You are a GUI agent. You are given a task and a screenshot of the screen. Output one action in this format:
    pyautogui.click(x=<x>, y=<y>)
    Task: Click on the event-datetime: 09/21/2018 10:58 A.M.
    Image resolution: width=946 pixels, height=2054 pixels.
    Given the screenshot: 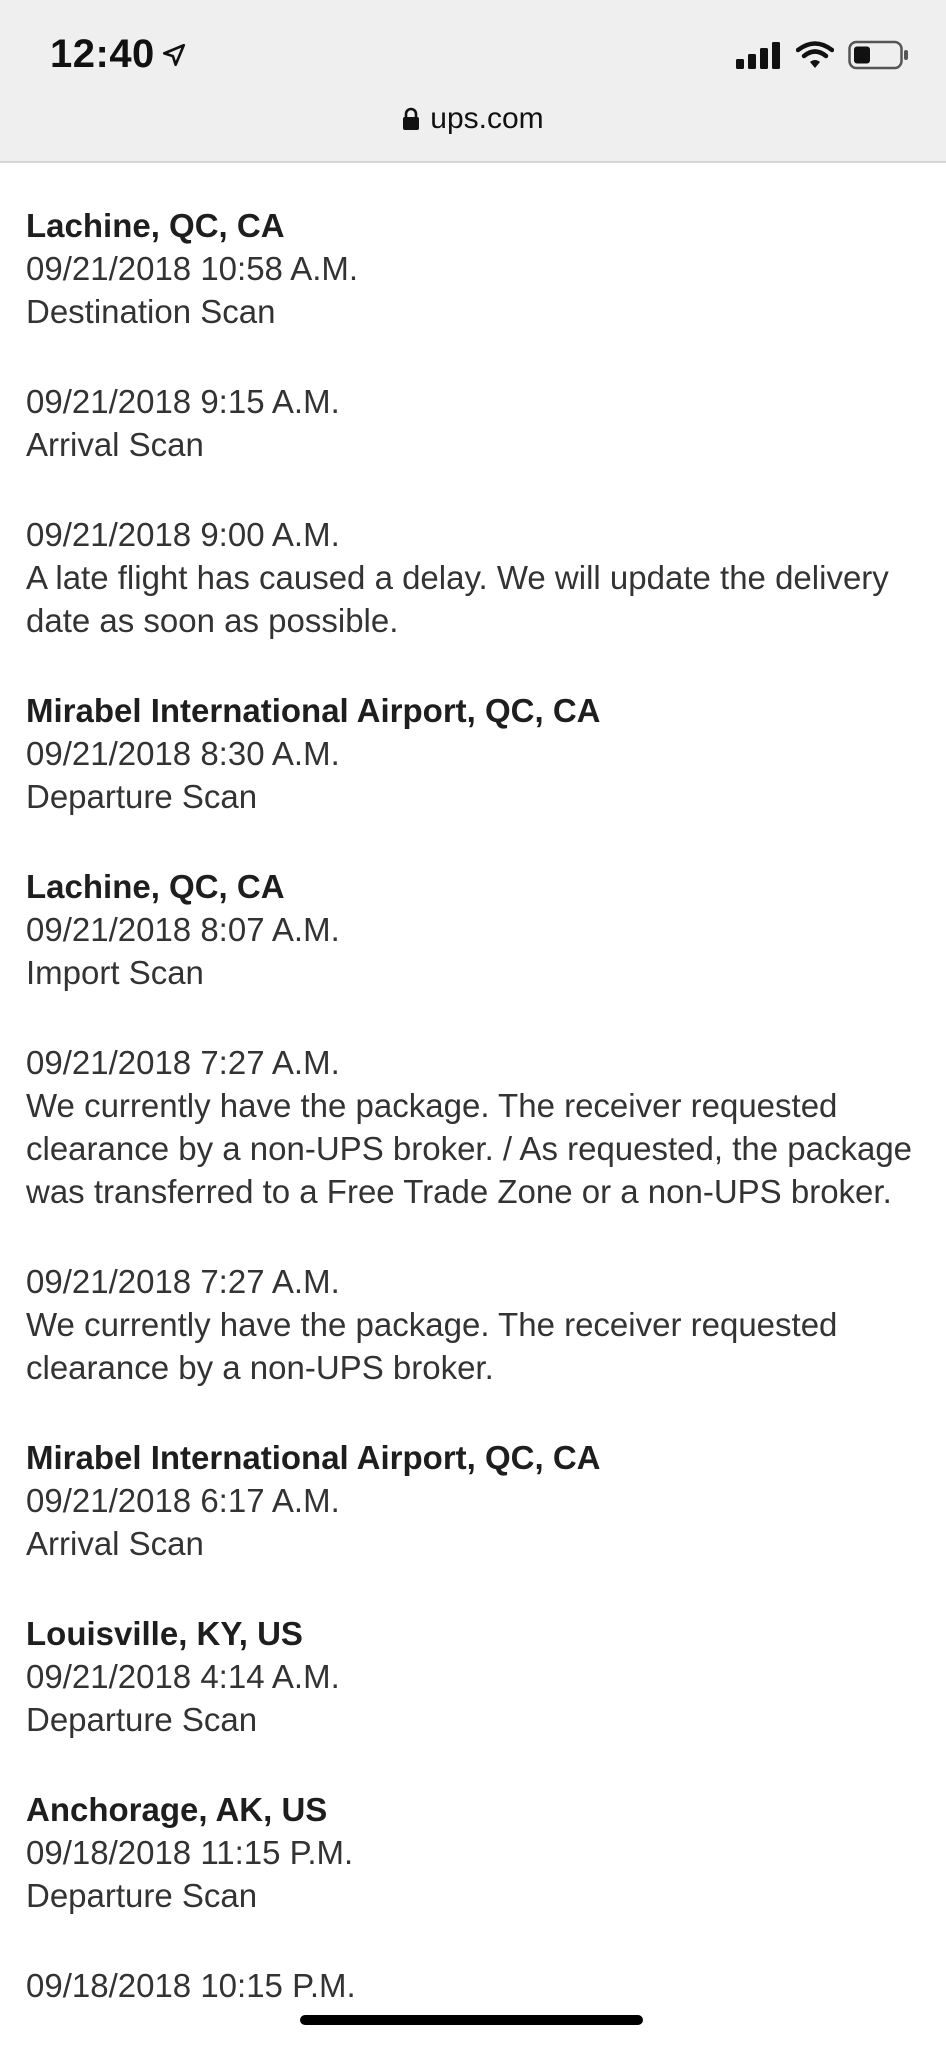 What is the action you would take?
    pyautogui.click(x=192, y=268)
    